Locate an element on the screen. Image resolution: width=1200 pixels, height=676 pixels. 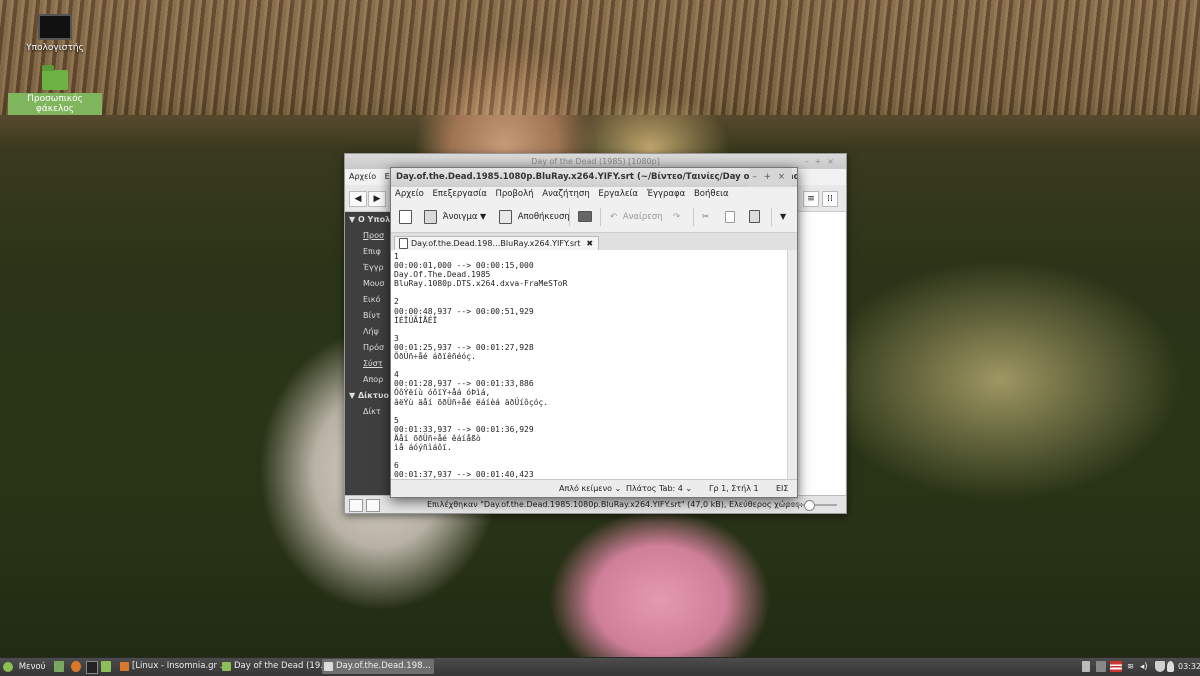
redo-button: ↷ is located at coordinates (676, 217).